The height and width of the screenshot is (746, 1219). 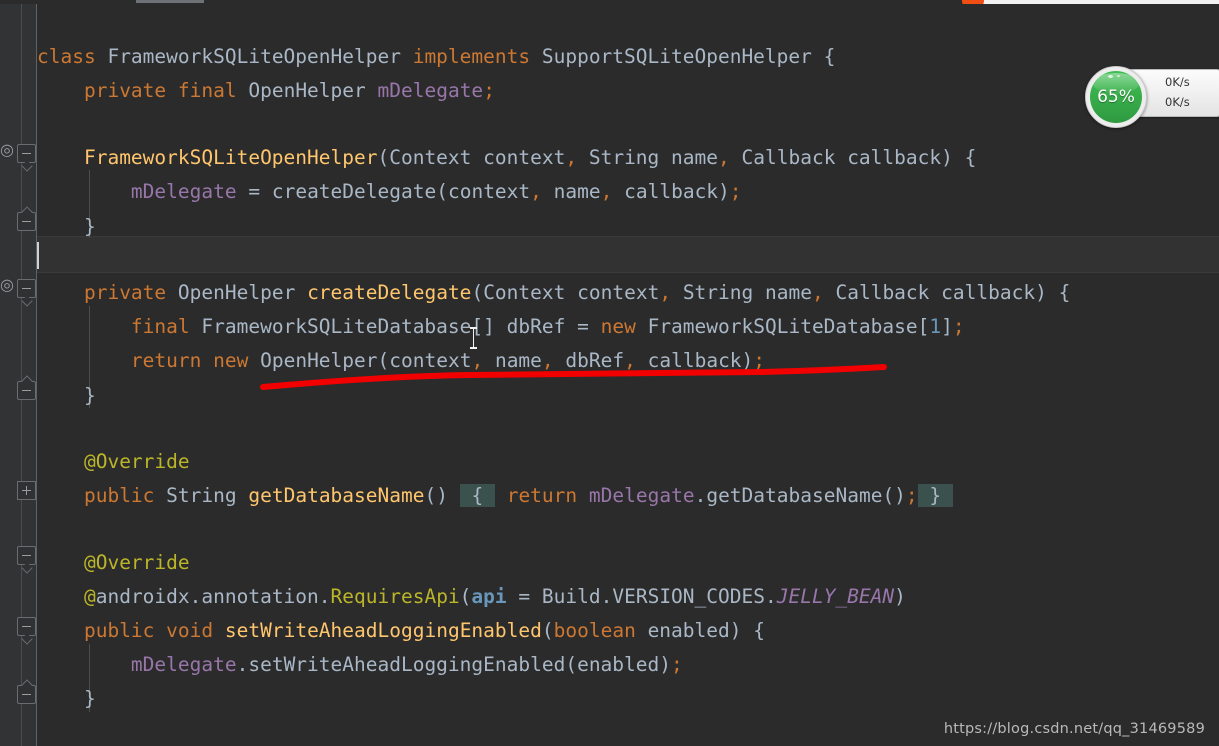 What do you see at coordinates (1177, 82) in the screenshot?
I see `upload-speed-value: 0K/s` at bounding box center [1177, 82].